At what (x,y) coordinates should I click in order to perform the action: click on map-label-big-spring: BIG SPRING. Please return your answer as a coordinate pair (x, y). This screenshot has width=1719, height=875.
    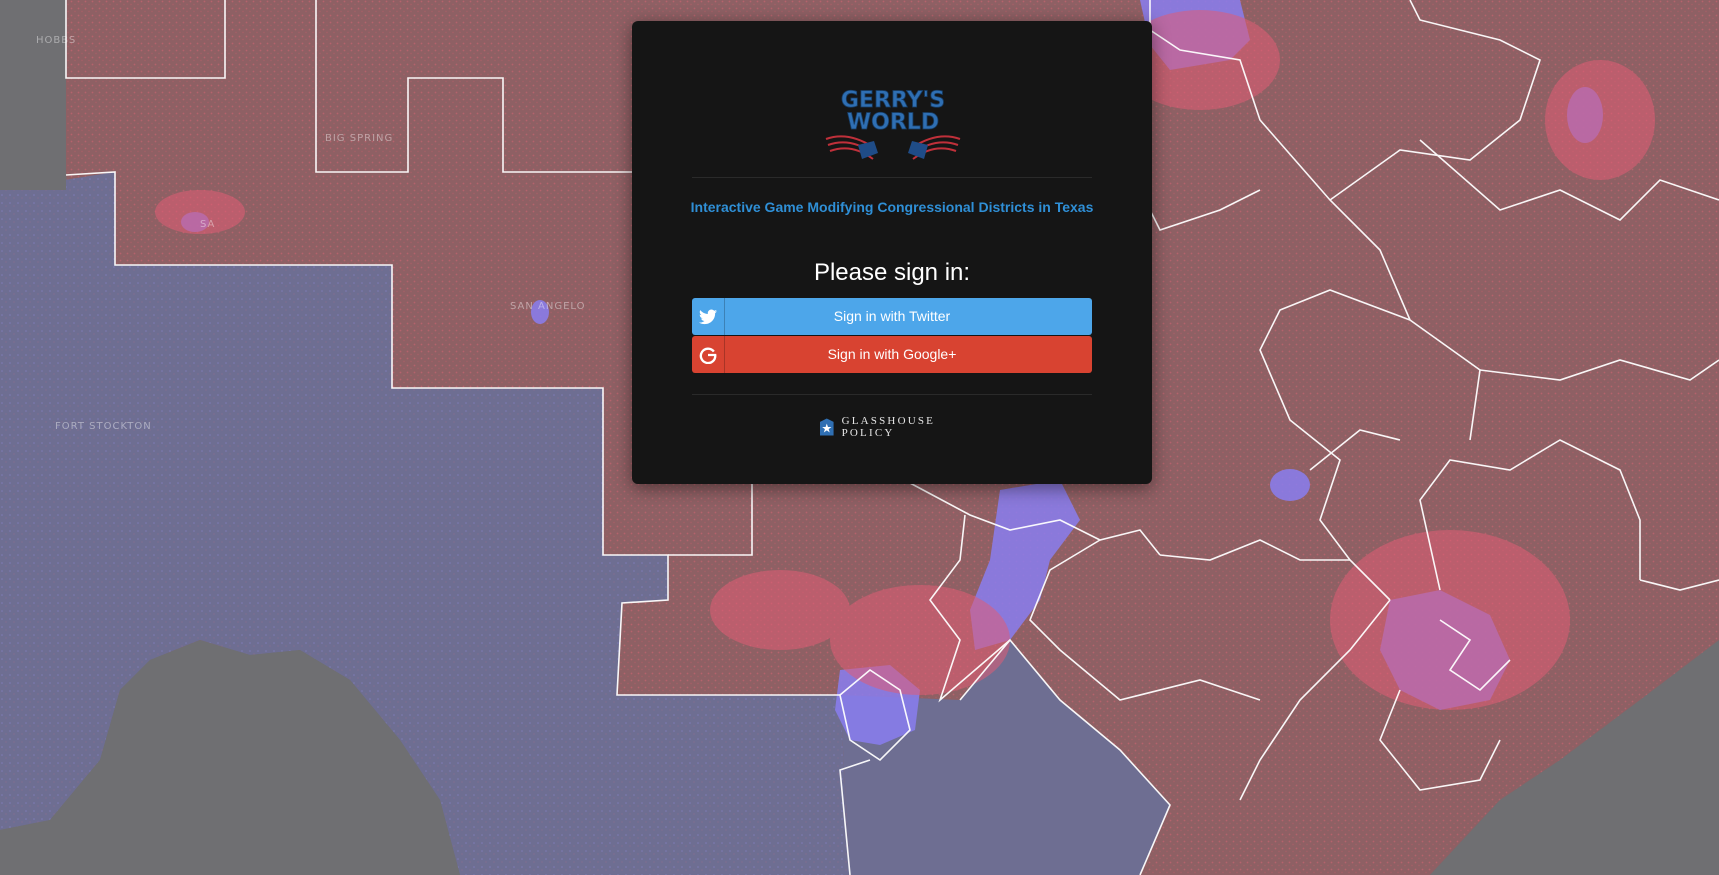
    Looking at the image, I should click on (359, 138).